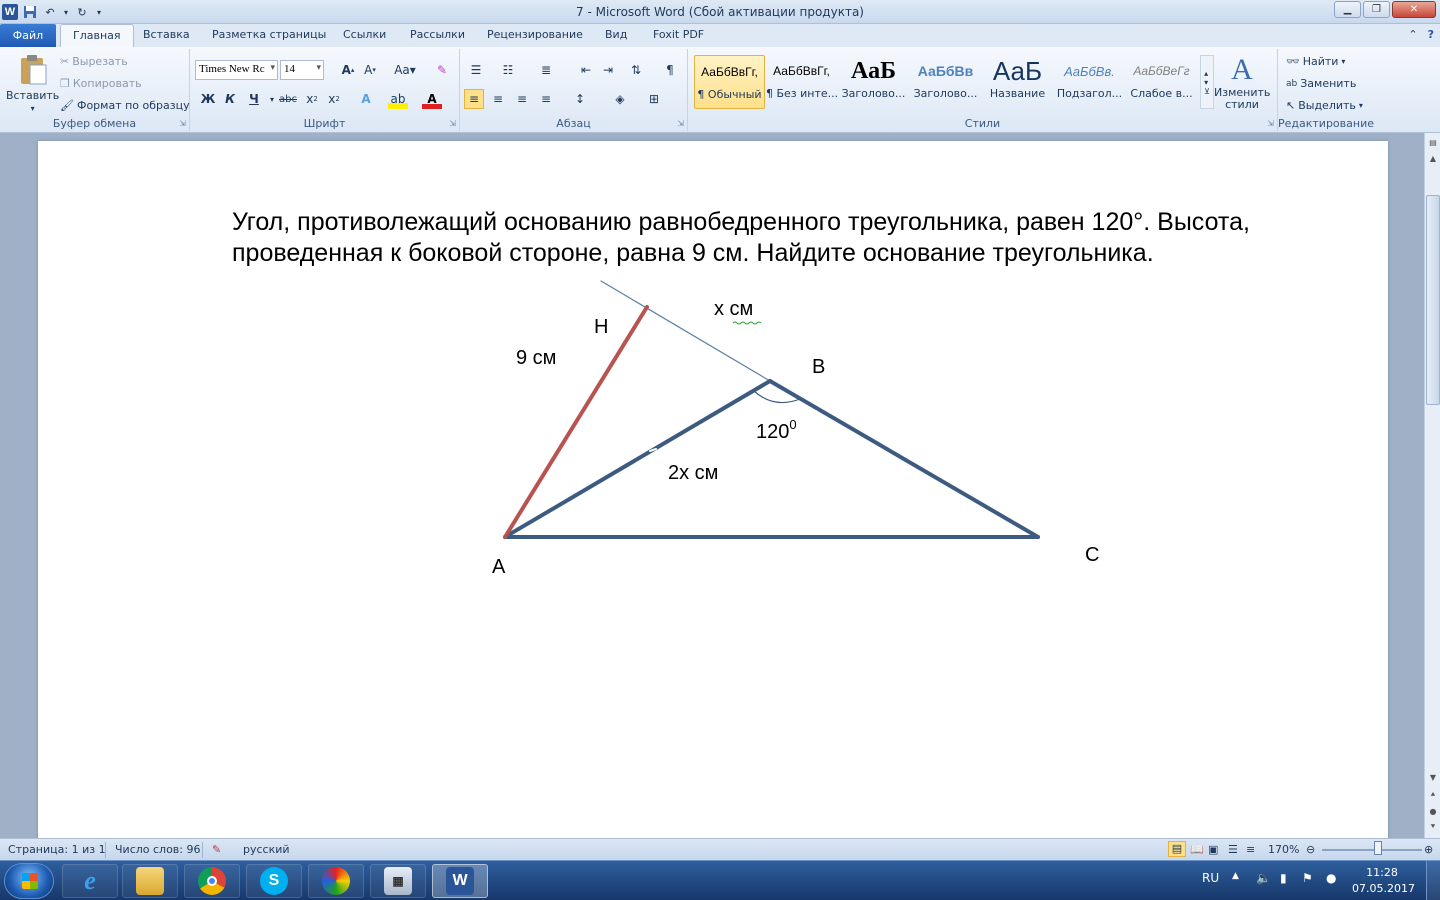 The image size is (1440, 900). I want to click on format-painter-button: 🖌 Формат по образцу, so click(125, 105).